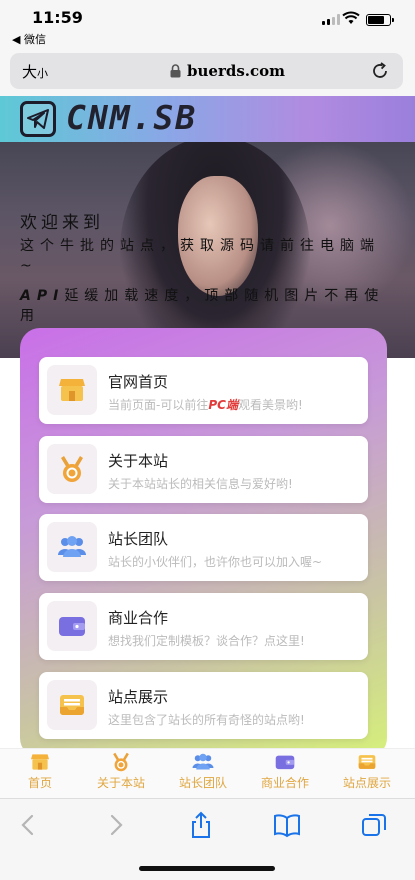 The image size is (415, 880). Describe the element at coordinates (380, 71) in the screenshot. I see `reload-icon` at that location.